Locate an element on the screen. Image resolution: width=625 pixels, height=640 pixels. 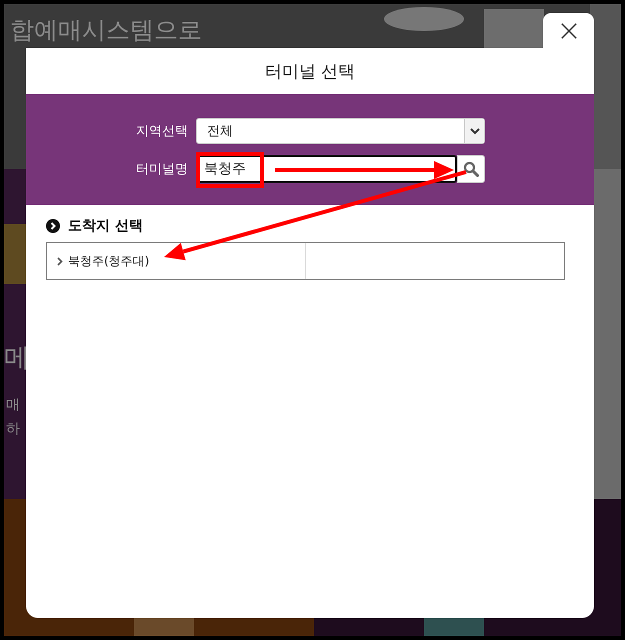
search-icon is located at coordinates (471, 169).